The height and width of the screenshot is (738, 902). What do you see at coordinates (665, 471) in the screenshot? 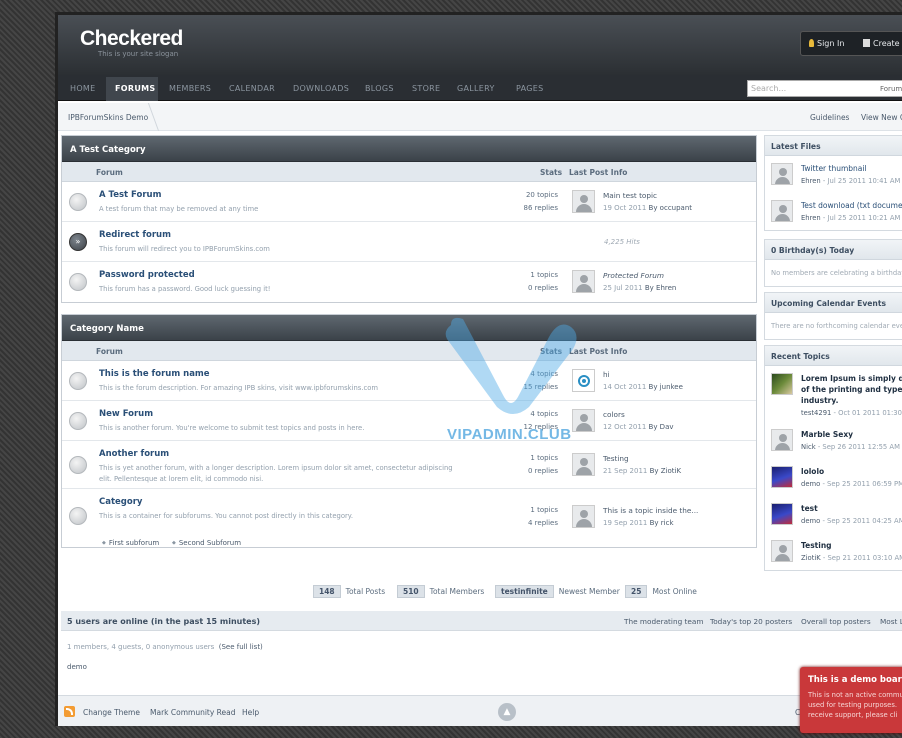
I see `last-post-author: By ZiotiK` at bounding box center [665, 471].